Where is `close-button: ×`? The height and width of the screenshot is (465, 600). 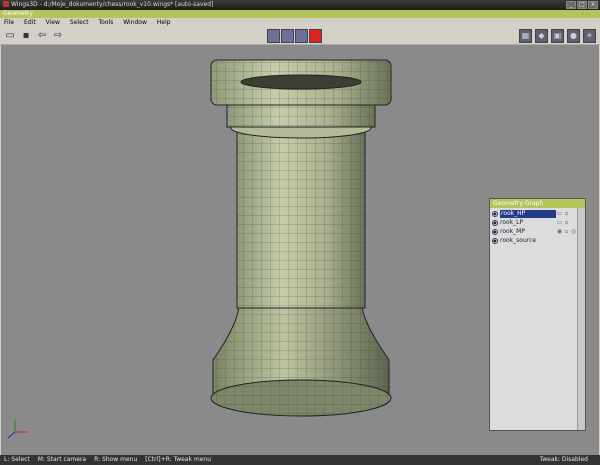 close-button: × is located at coordinates (593, 5).